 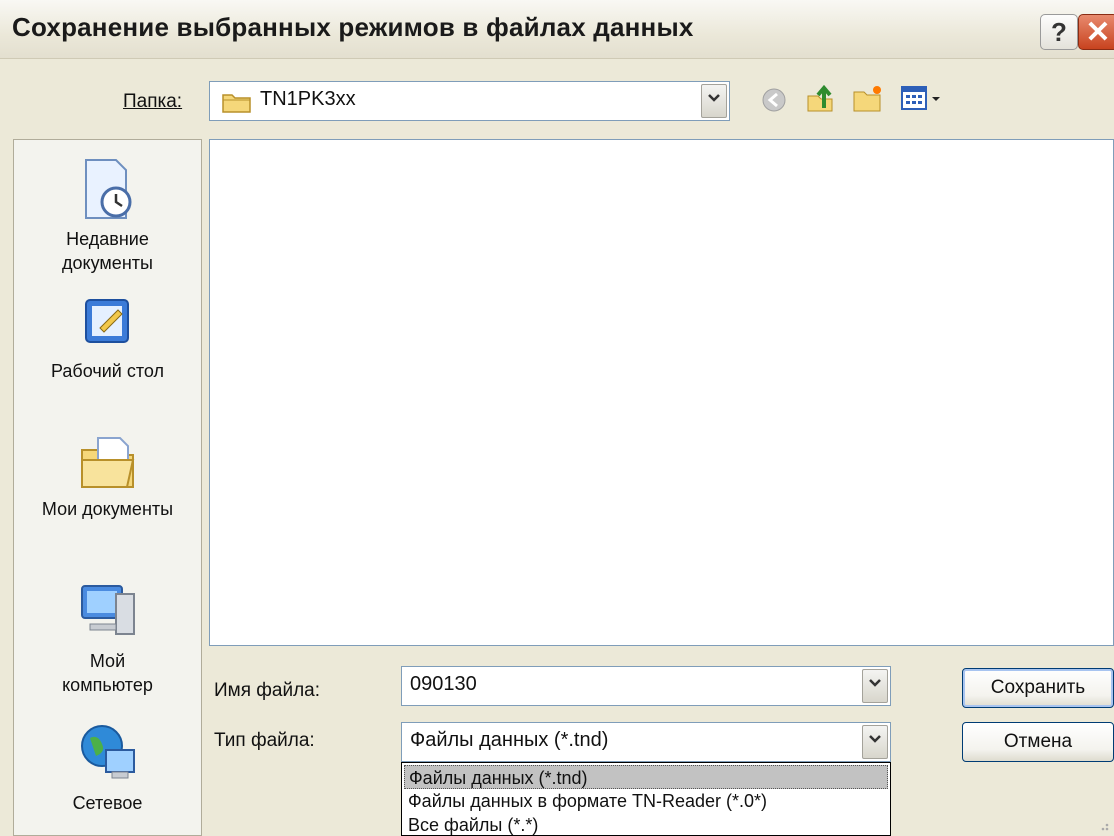 What do you see at coordinates (469, 101) in the screenshot?
I see `folder-combo: TN1PK3xx` at bounding box center [469, 101].